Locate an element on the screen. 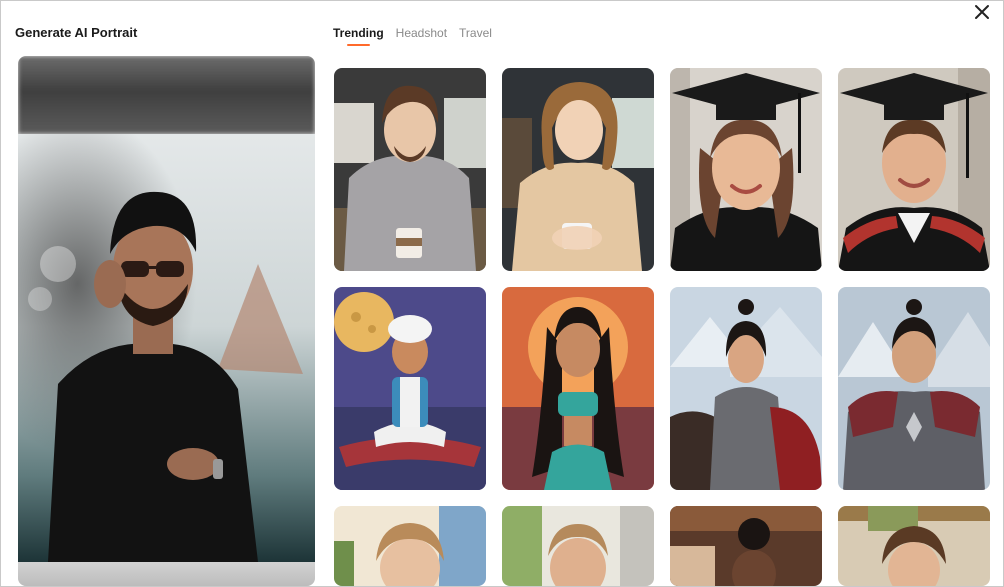 Image resolution: width=1004 pixels, height=587 pixels. template-card-anime-man-coffee is located at coordinates (410, 169).